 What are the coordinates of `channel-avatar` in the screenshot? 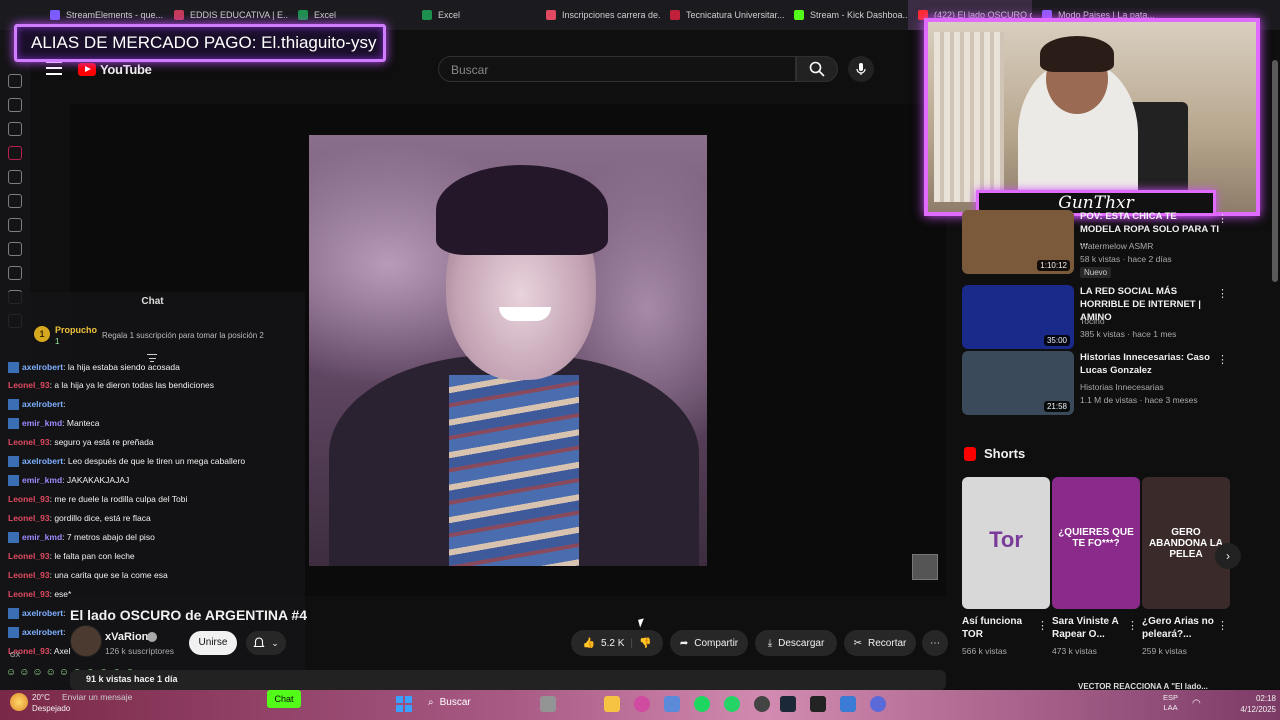 It's located at (86, 641).